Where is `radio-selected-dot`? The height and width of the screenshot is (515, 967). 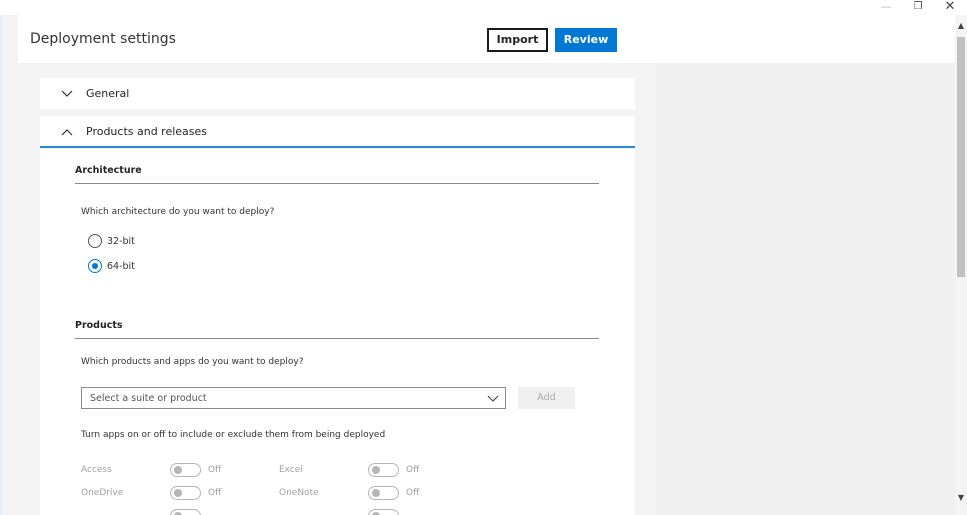 radio-selected-dot is located at coordinates (95, 266).